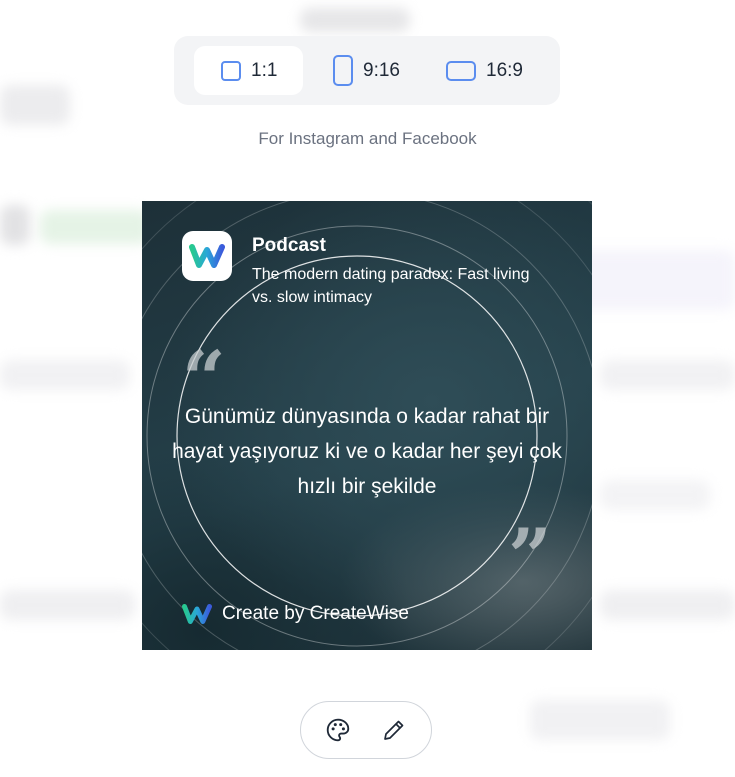 The image size is (735, 777). I want to click on edit-button, so click(394, 730).